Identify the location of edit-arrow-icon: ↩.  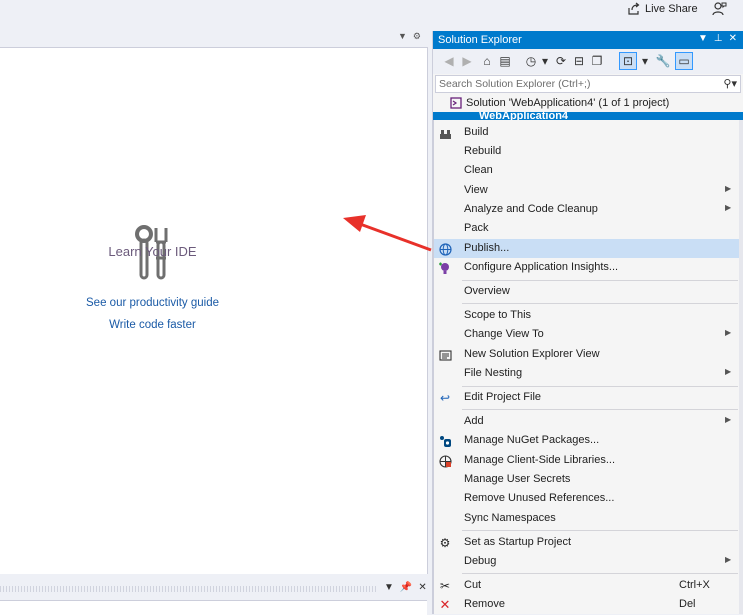
(445, 398).